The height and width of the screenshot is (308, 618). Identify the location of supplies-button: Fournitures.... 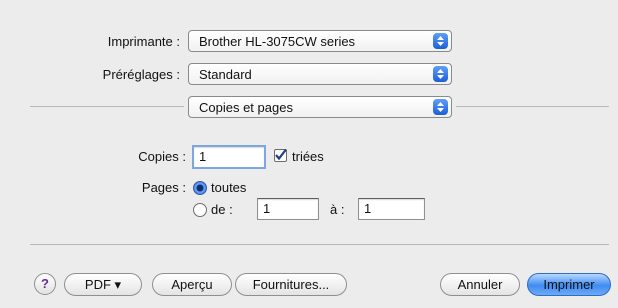
(291, 284).